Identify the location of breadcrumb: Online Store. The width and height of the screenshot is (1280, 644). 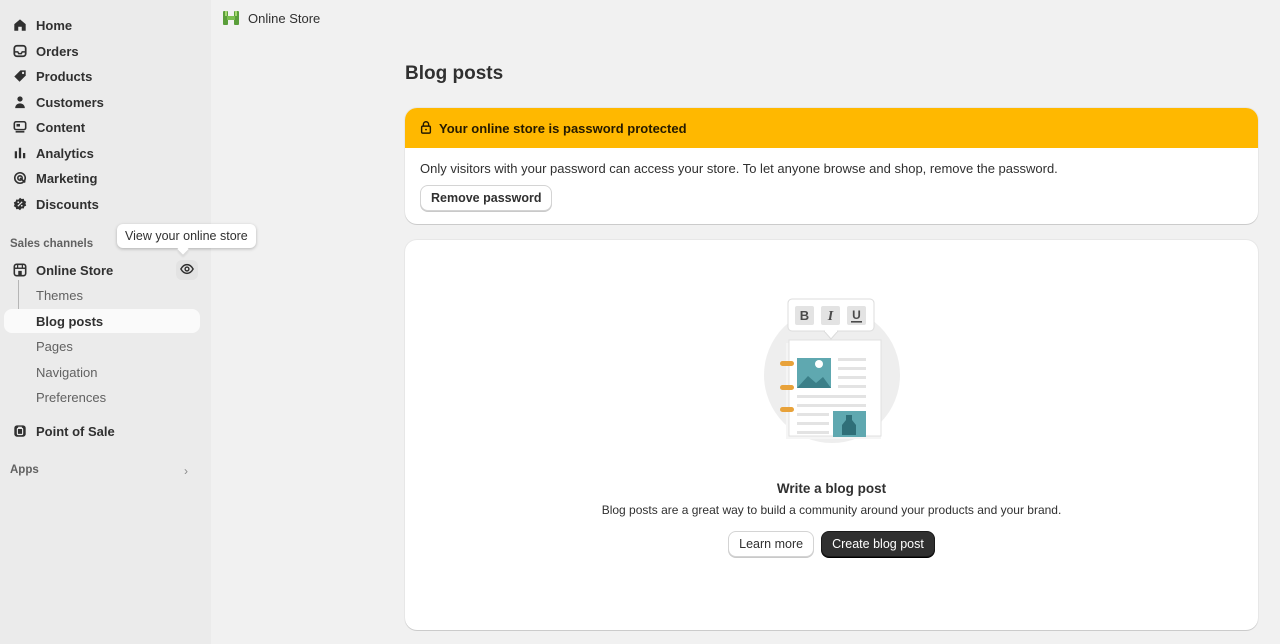
(271, 18).